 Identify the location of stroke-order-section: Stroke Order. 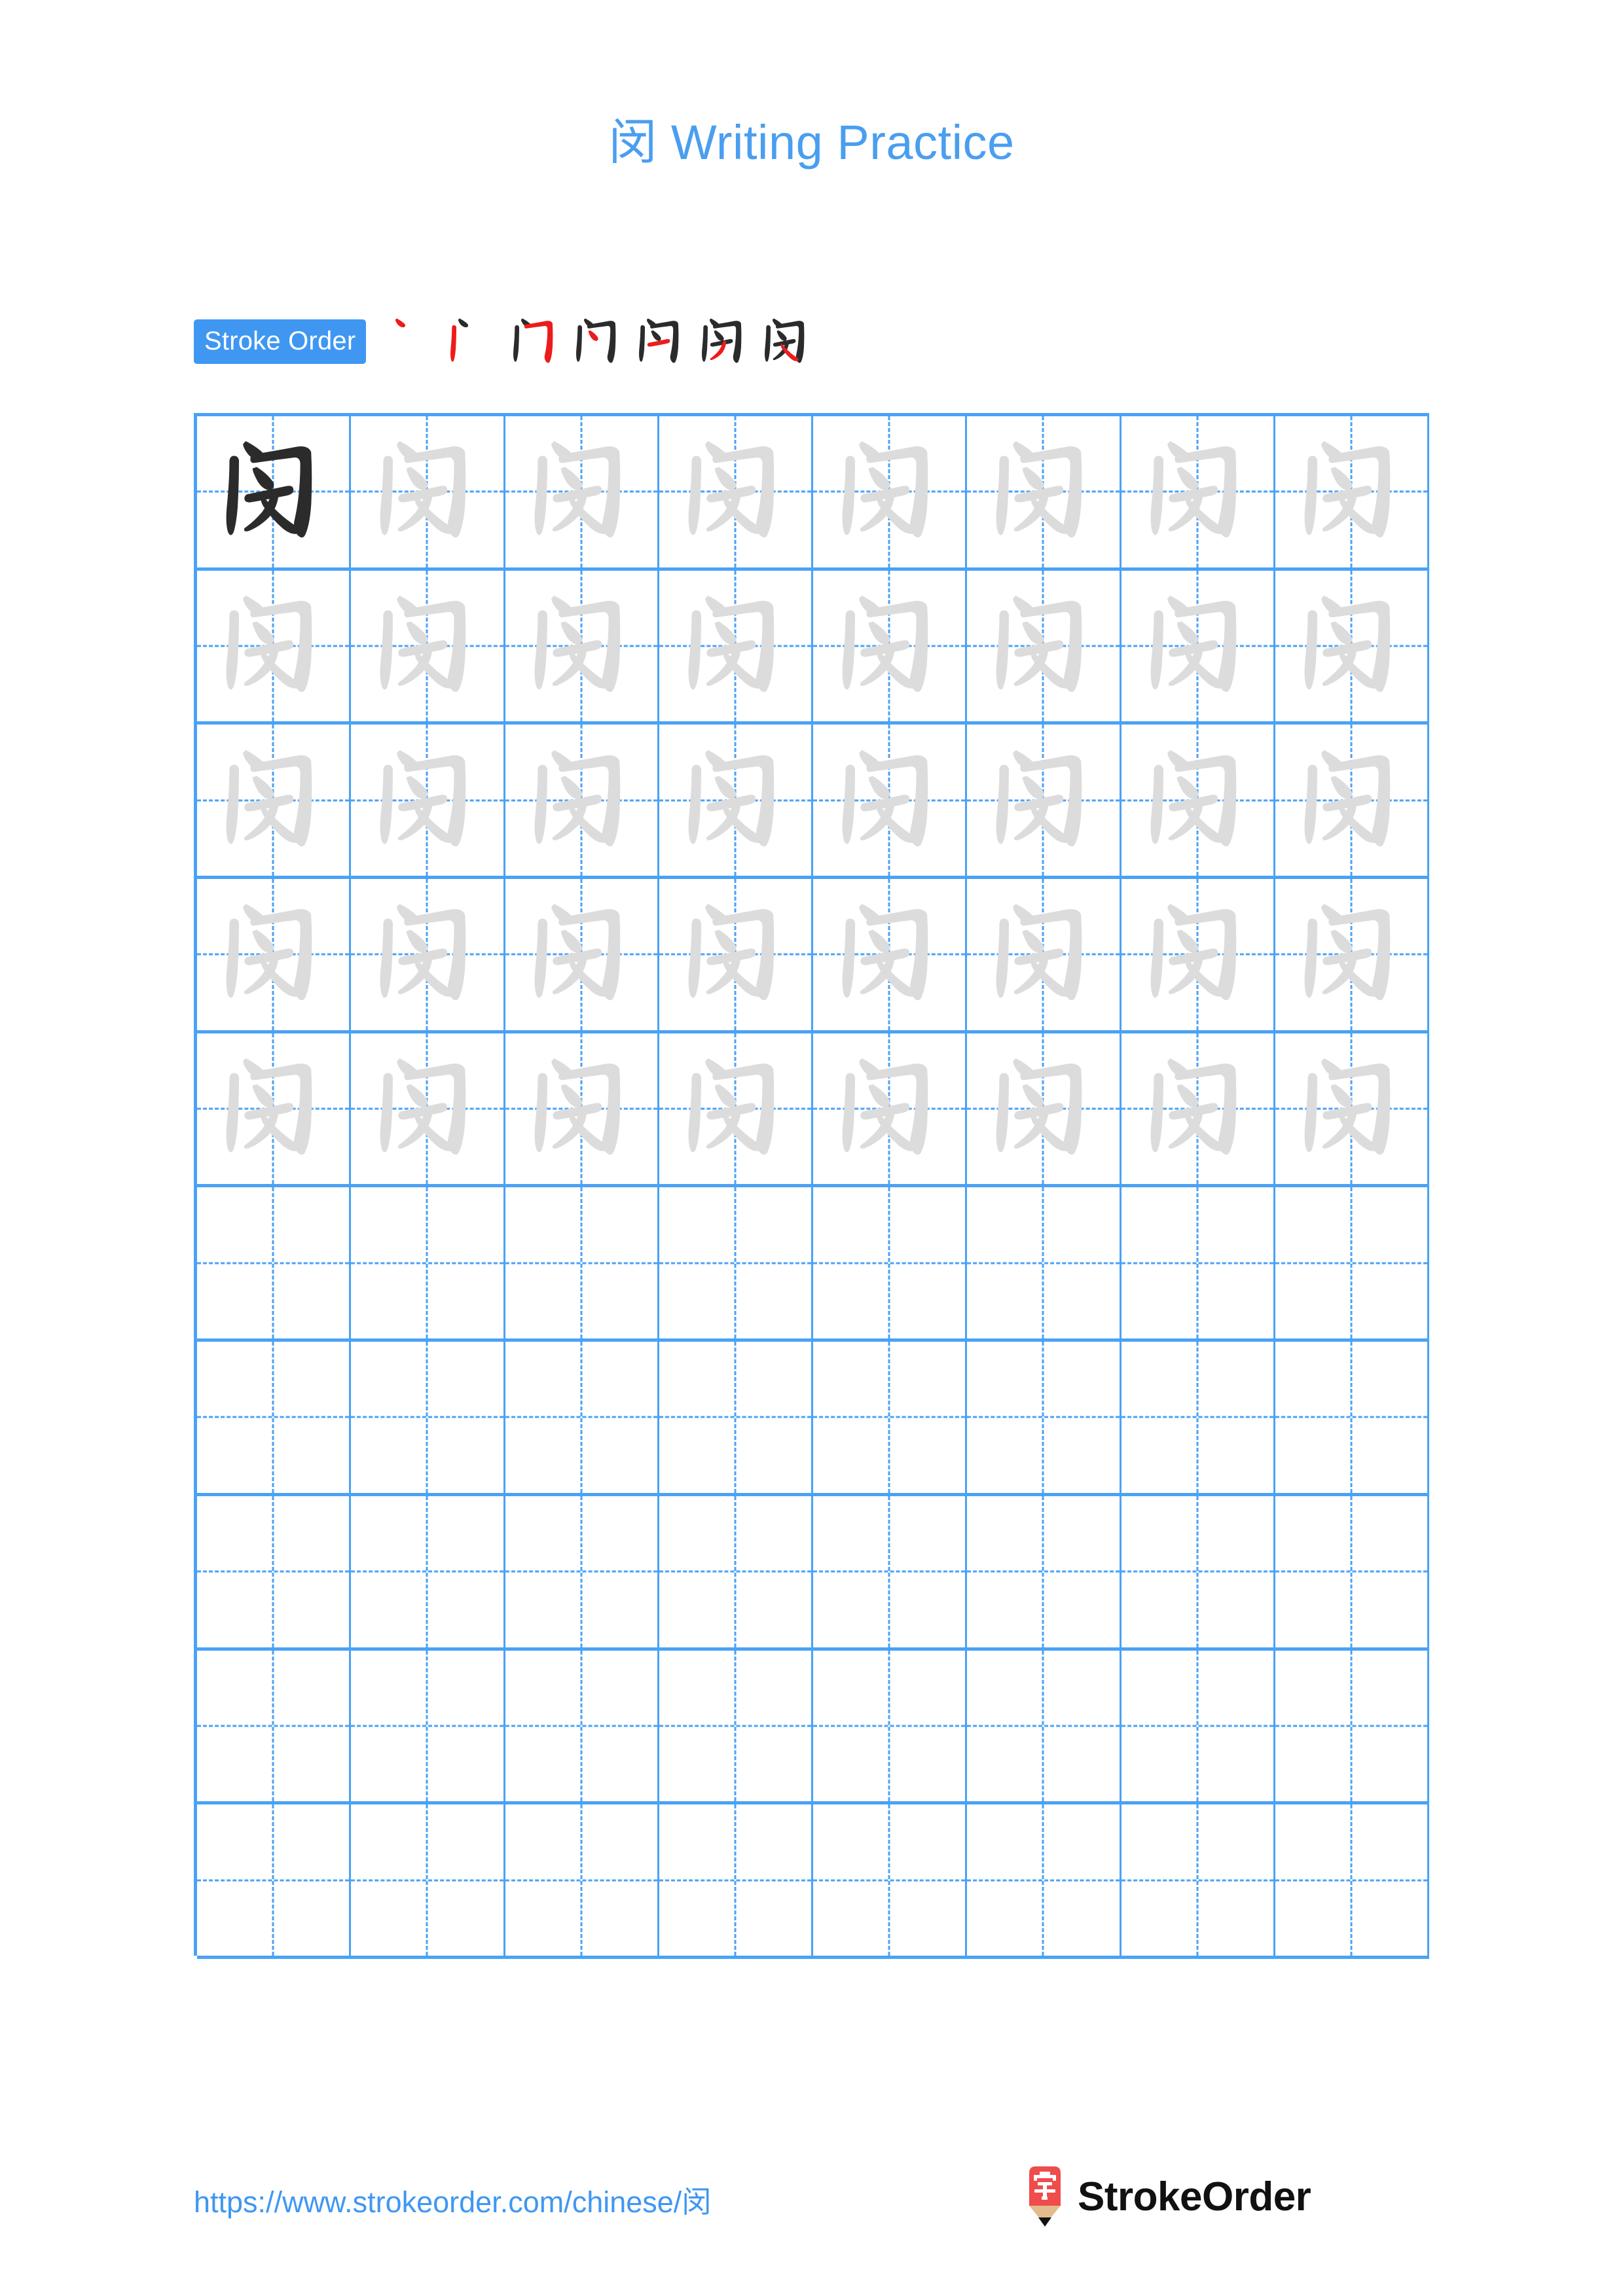
(506, 341).